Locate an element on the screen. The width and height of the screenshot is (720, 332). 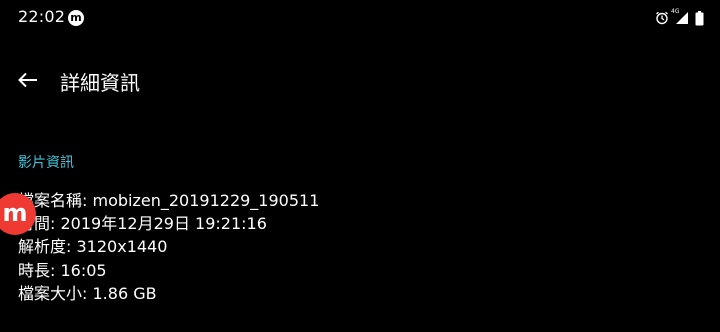
detail-label: 解析度: is located at coordinates (45, 247).